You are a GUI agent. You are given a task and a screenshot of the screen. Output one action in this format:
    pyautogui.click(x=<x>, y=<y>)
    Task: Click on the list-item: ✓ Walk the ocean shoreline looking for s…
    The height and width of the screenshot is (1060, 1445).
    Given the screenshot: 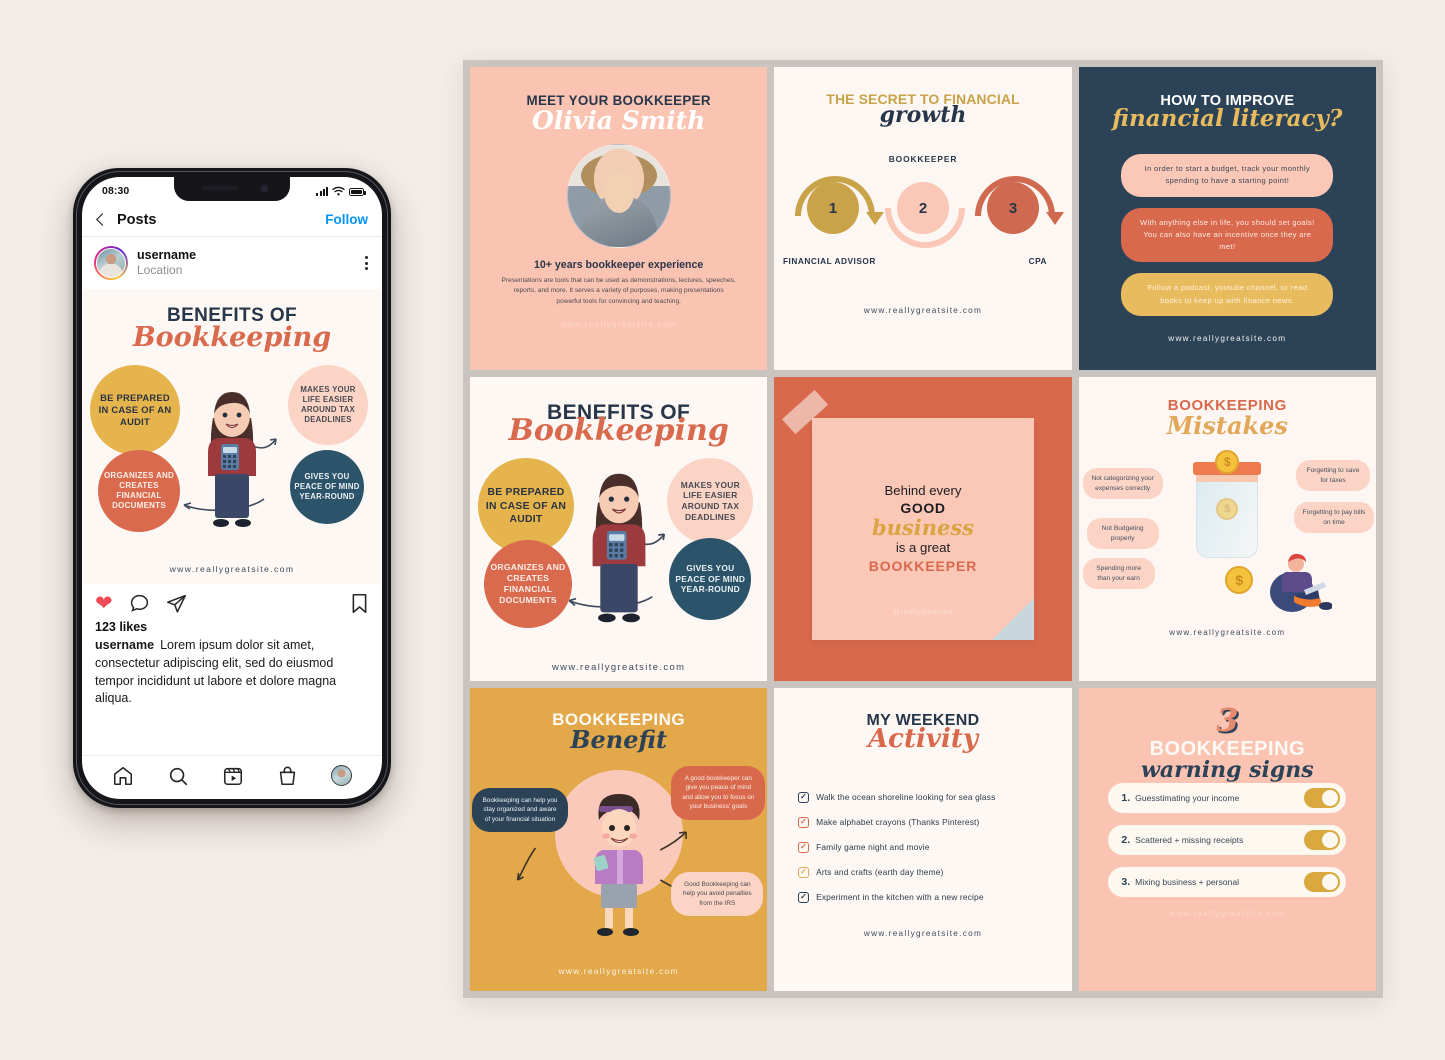 What is the action you would take?
    pyautogui.click(x=923, y=797)
    